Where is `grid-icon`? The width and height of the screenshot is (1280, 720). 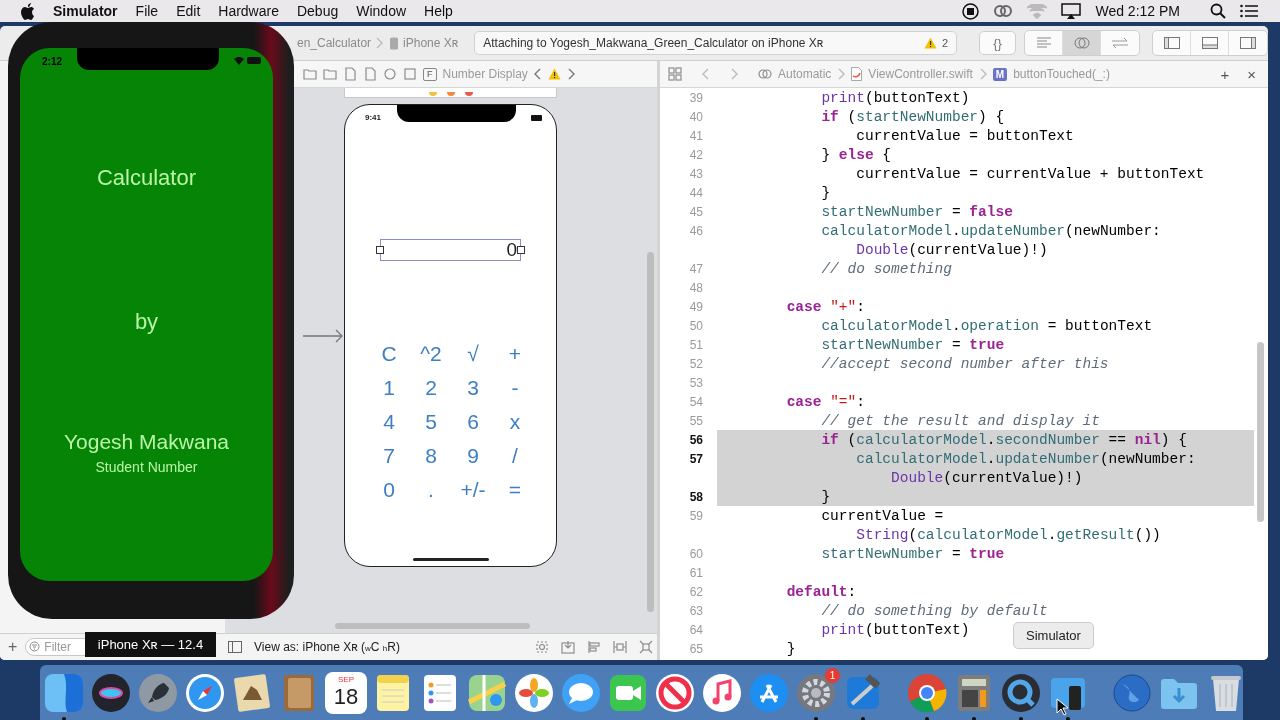 grid-icon is located at coordinates (675, 74).